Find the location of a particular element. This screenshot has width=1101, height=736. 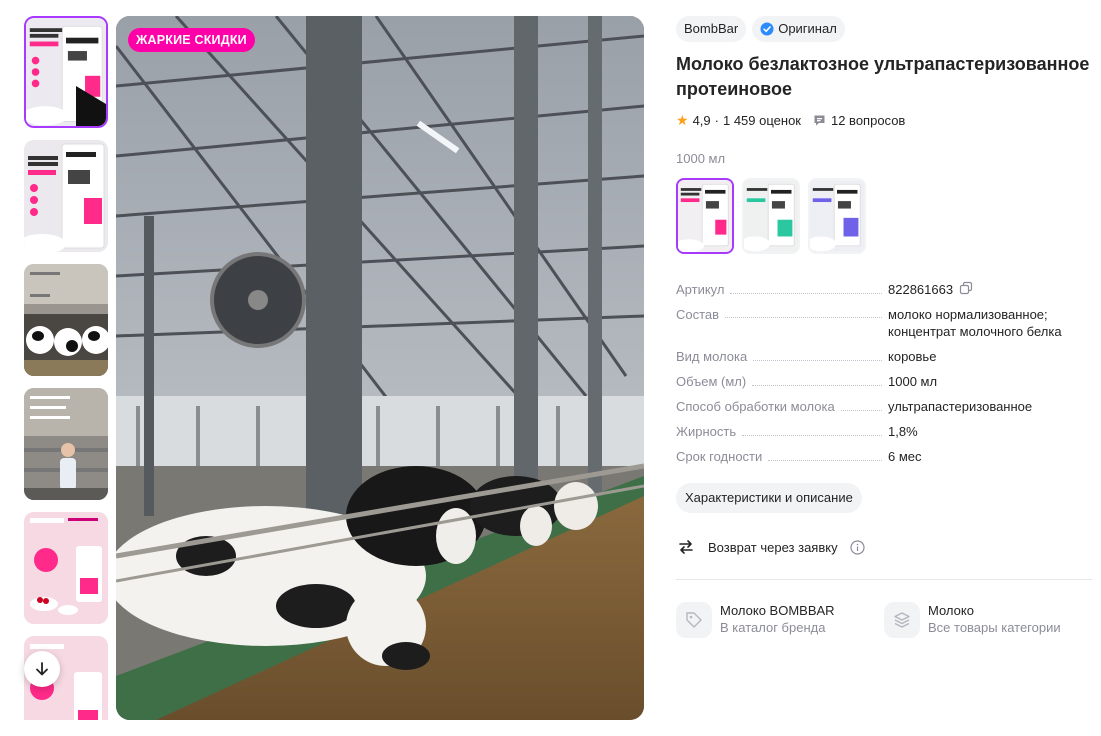

brand-catalog-link: Молоко BOMBBAR В каталог бренда is located at coordinates (776, 620).